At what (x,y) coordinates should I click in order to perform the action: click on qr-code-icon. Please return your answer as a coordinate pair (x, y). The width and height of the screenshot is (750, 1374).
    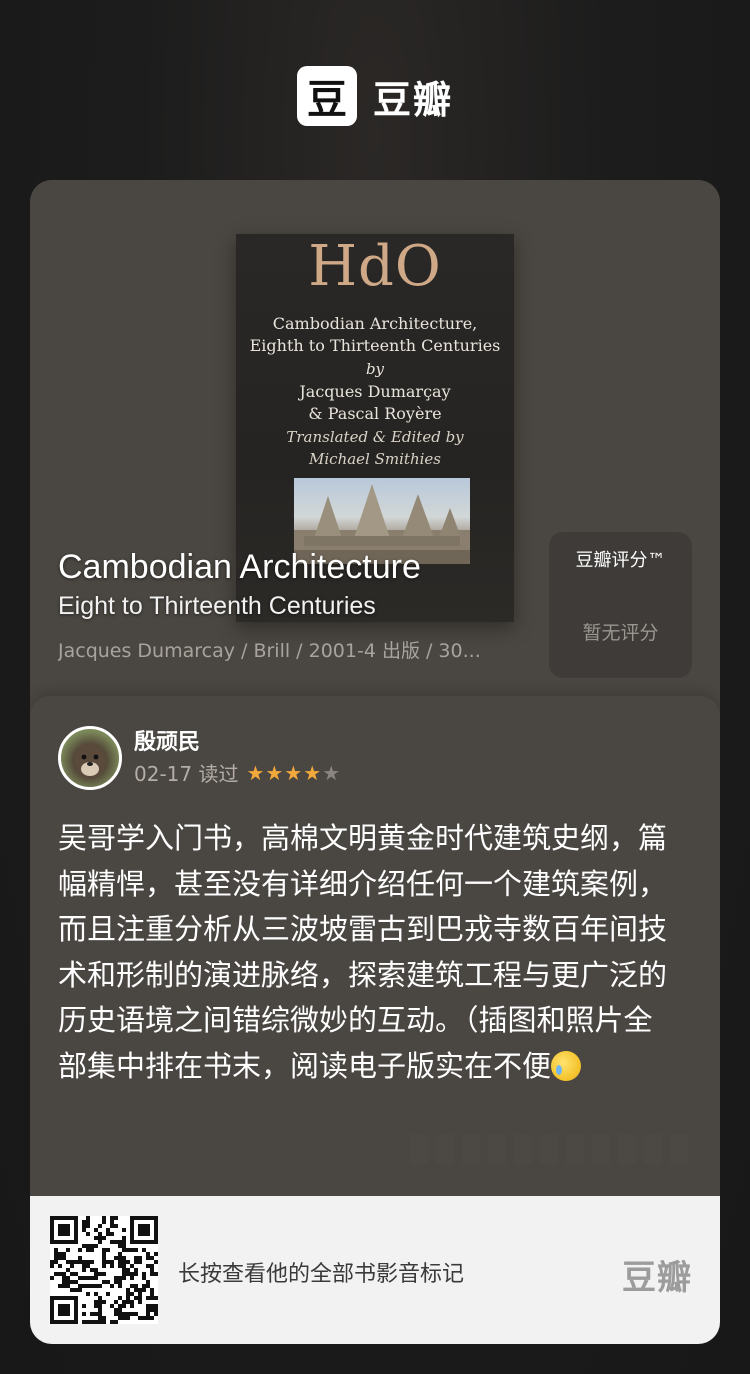
    Looking at the image, I should click on (104, 1270).